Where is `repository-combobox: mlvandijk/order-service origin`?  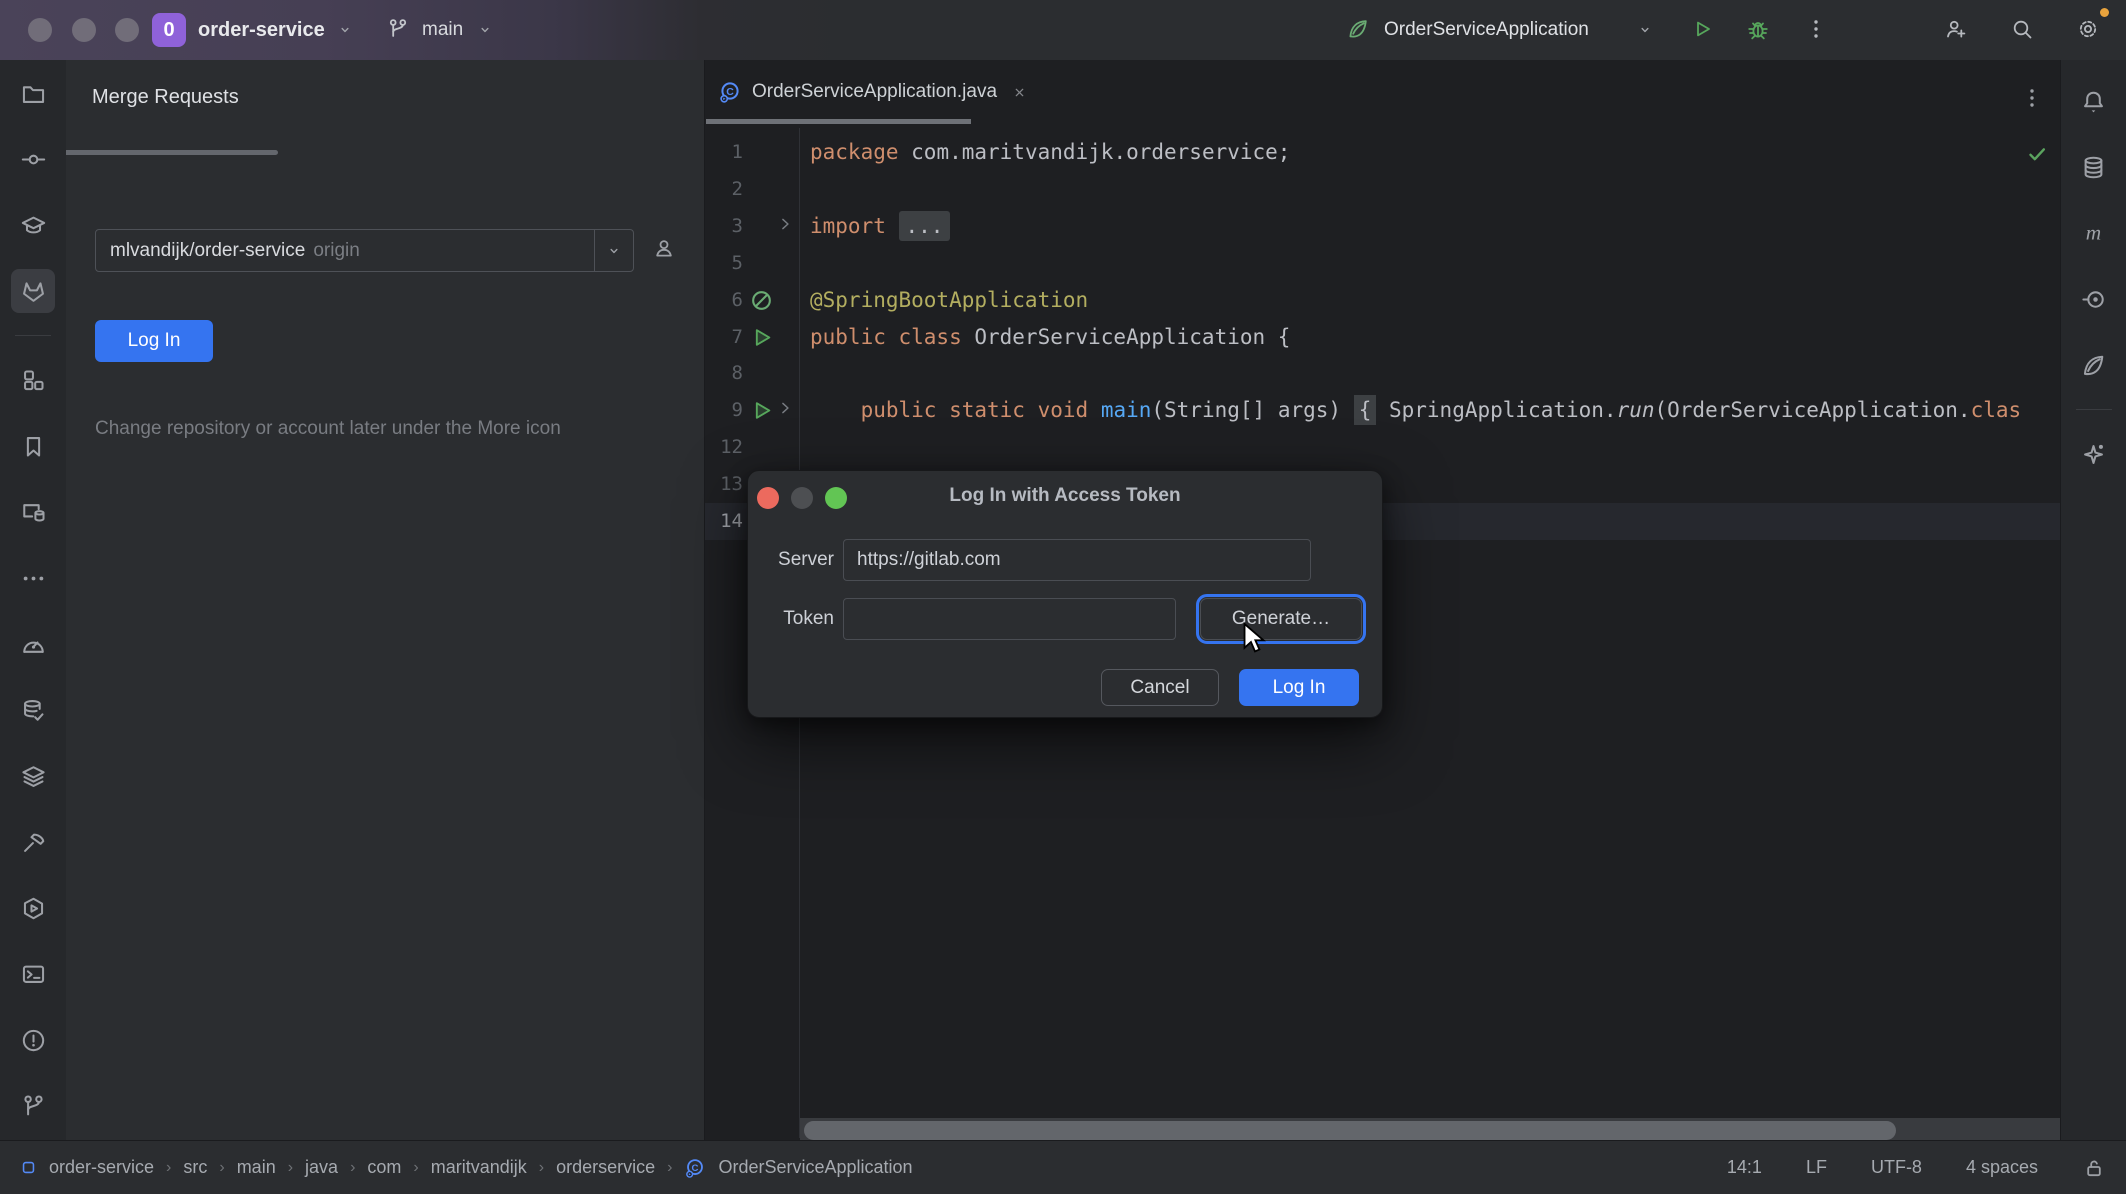 repository-combobox: mlvandijk/order-service origin is located at coordinates (364, 250).